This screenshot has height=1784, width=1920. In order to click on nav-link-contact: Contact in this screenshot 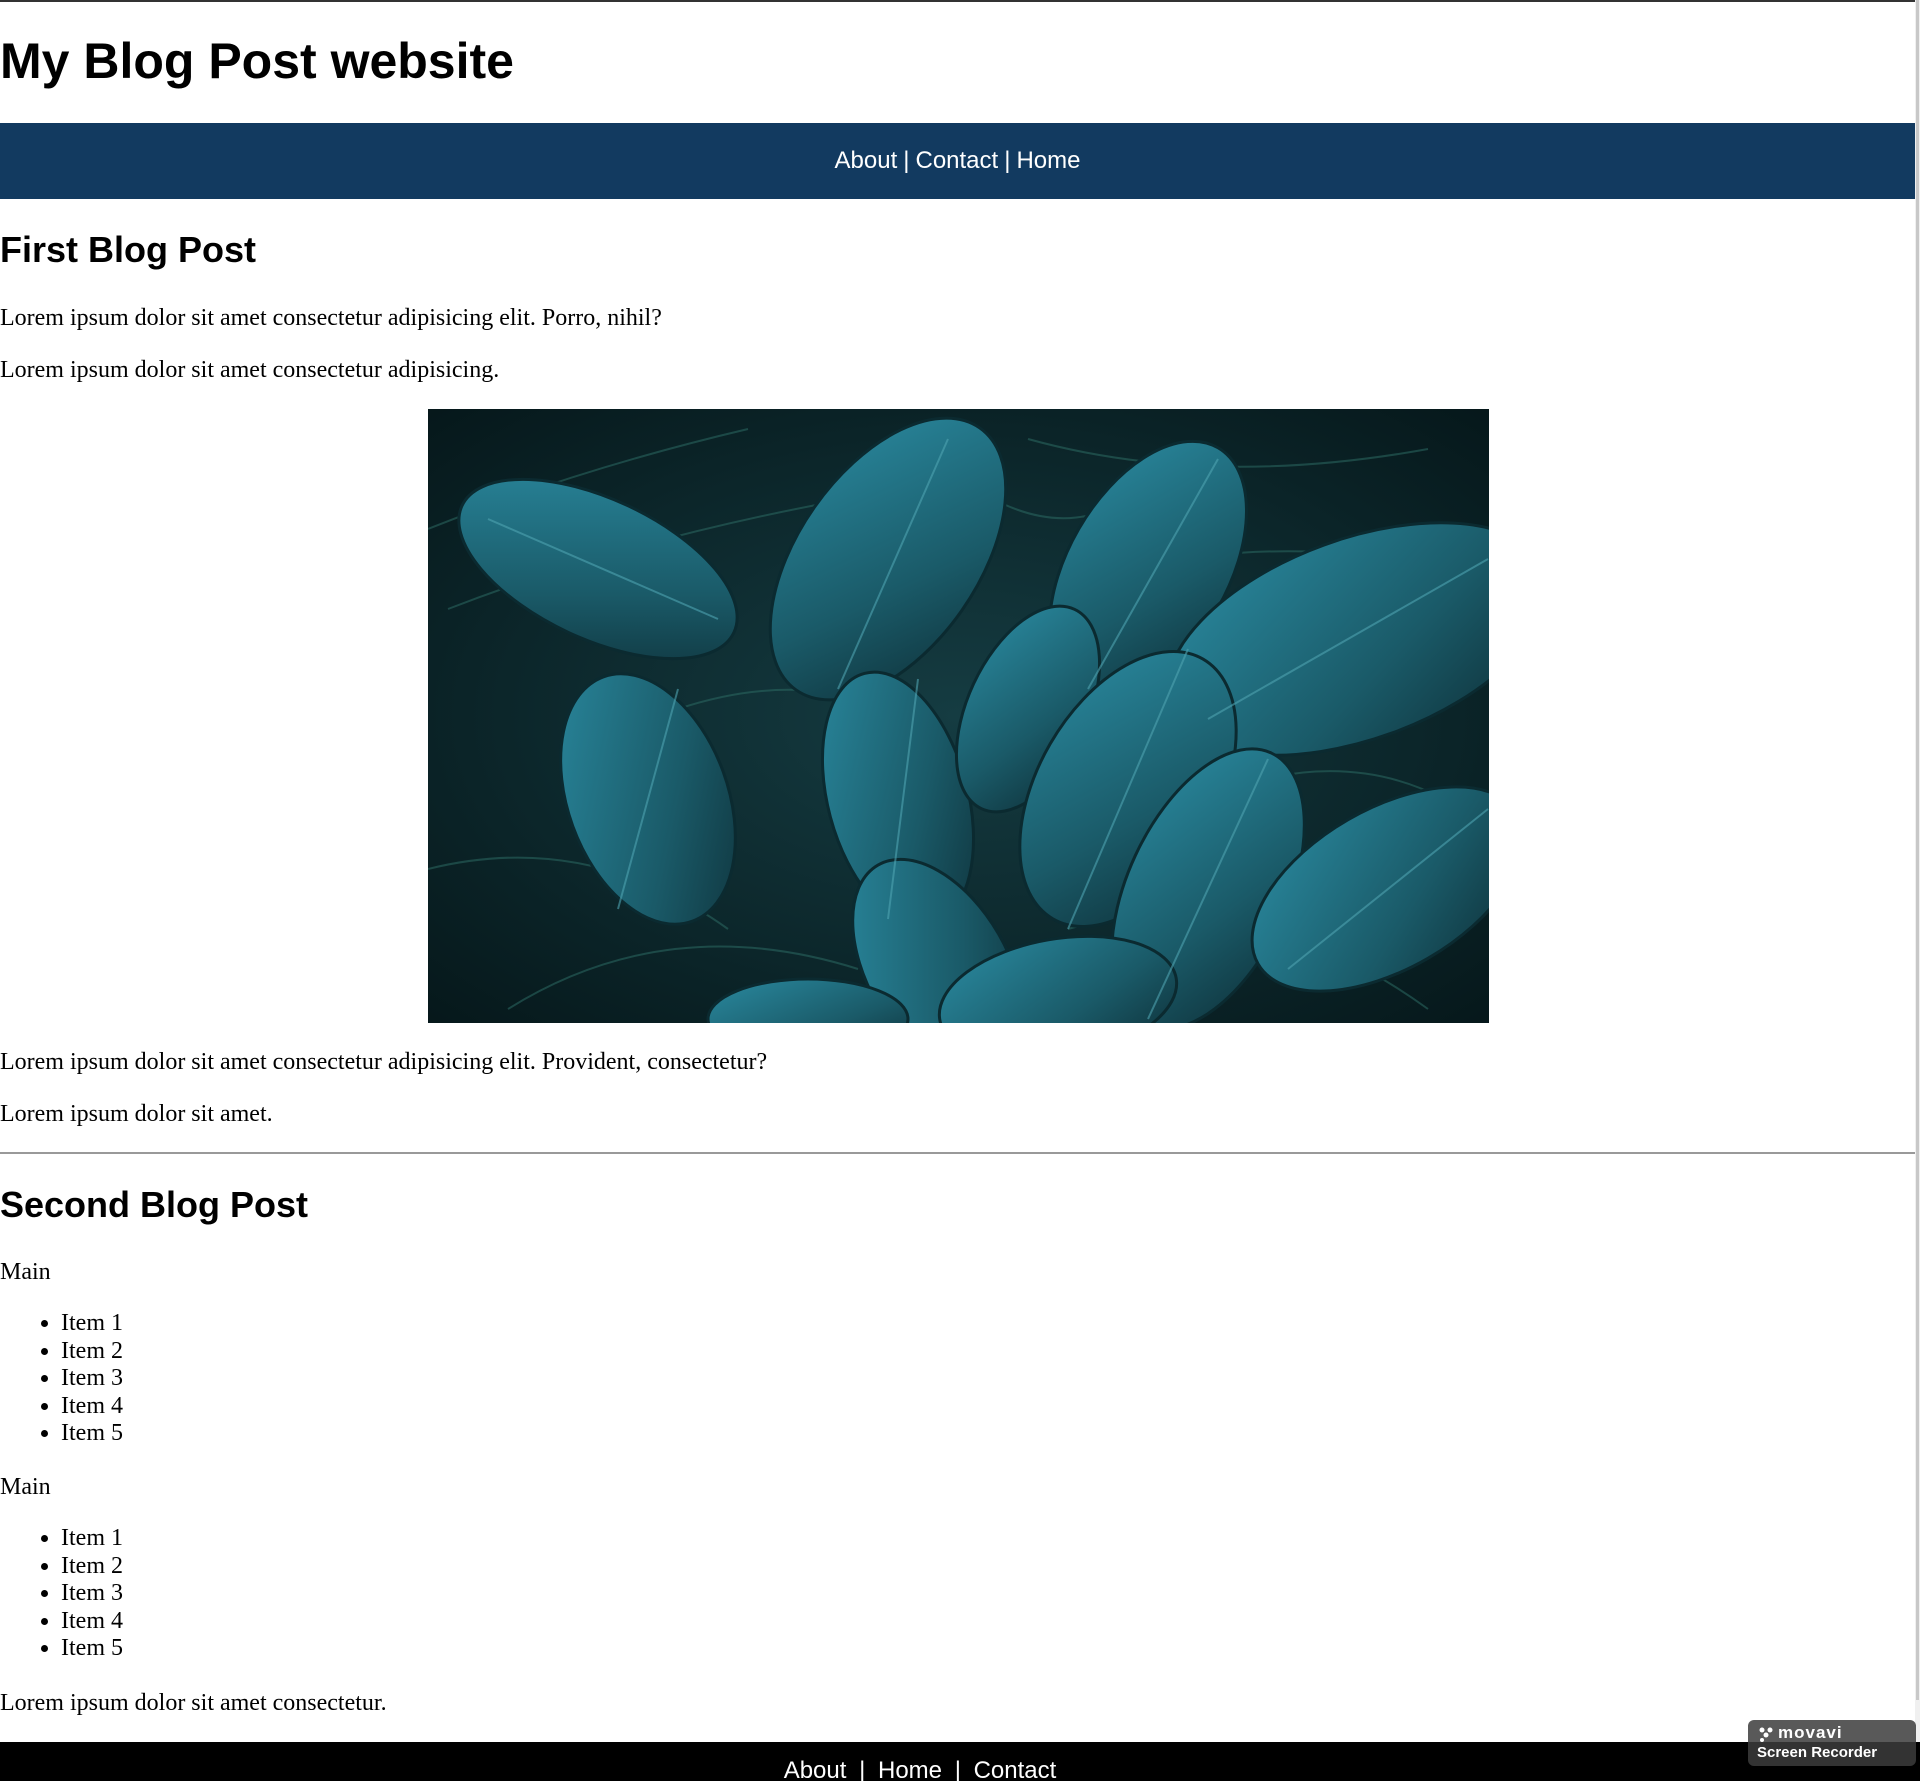, I will do `click(956, 161)`.